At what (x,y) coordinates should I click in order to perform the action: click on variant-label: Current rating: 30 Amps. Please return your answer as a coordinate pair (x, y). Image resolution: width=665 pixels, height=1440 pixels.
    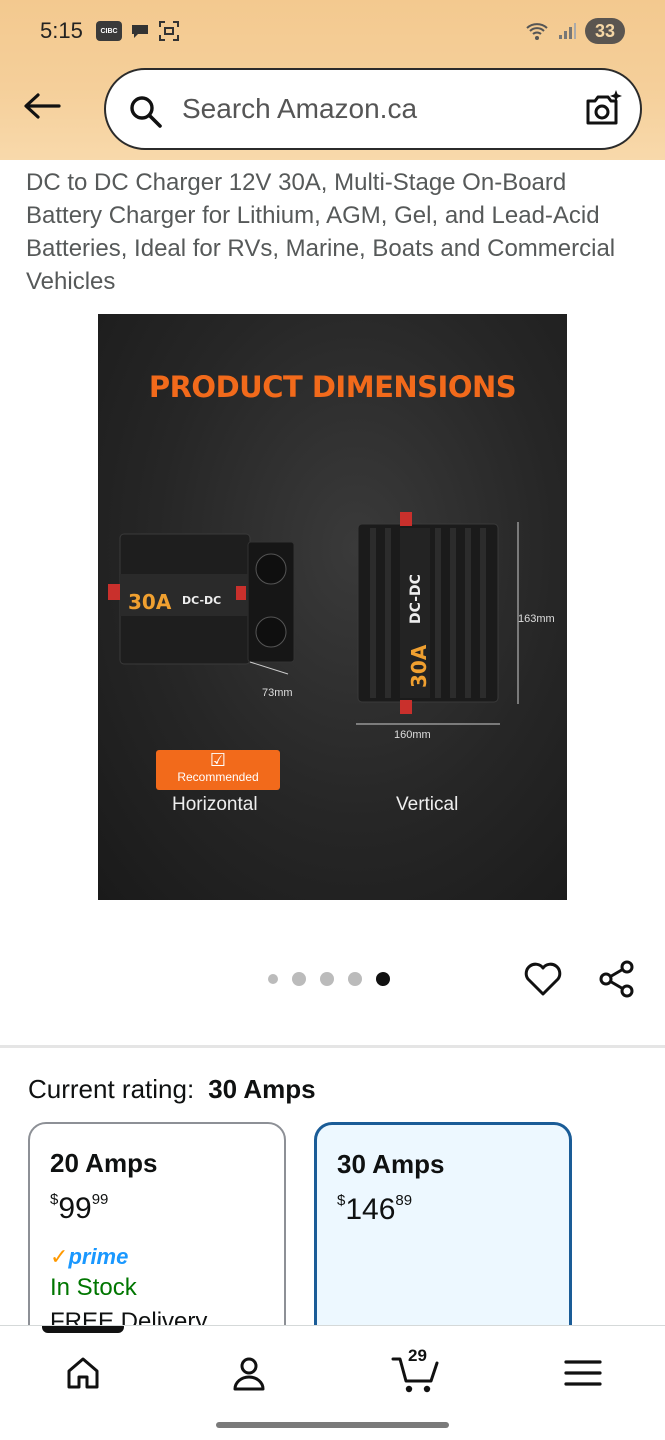
    Looking at the image, I should click on (172, 1089).